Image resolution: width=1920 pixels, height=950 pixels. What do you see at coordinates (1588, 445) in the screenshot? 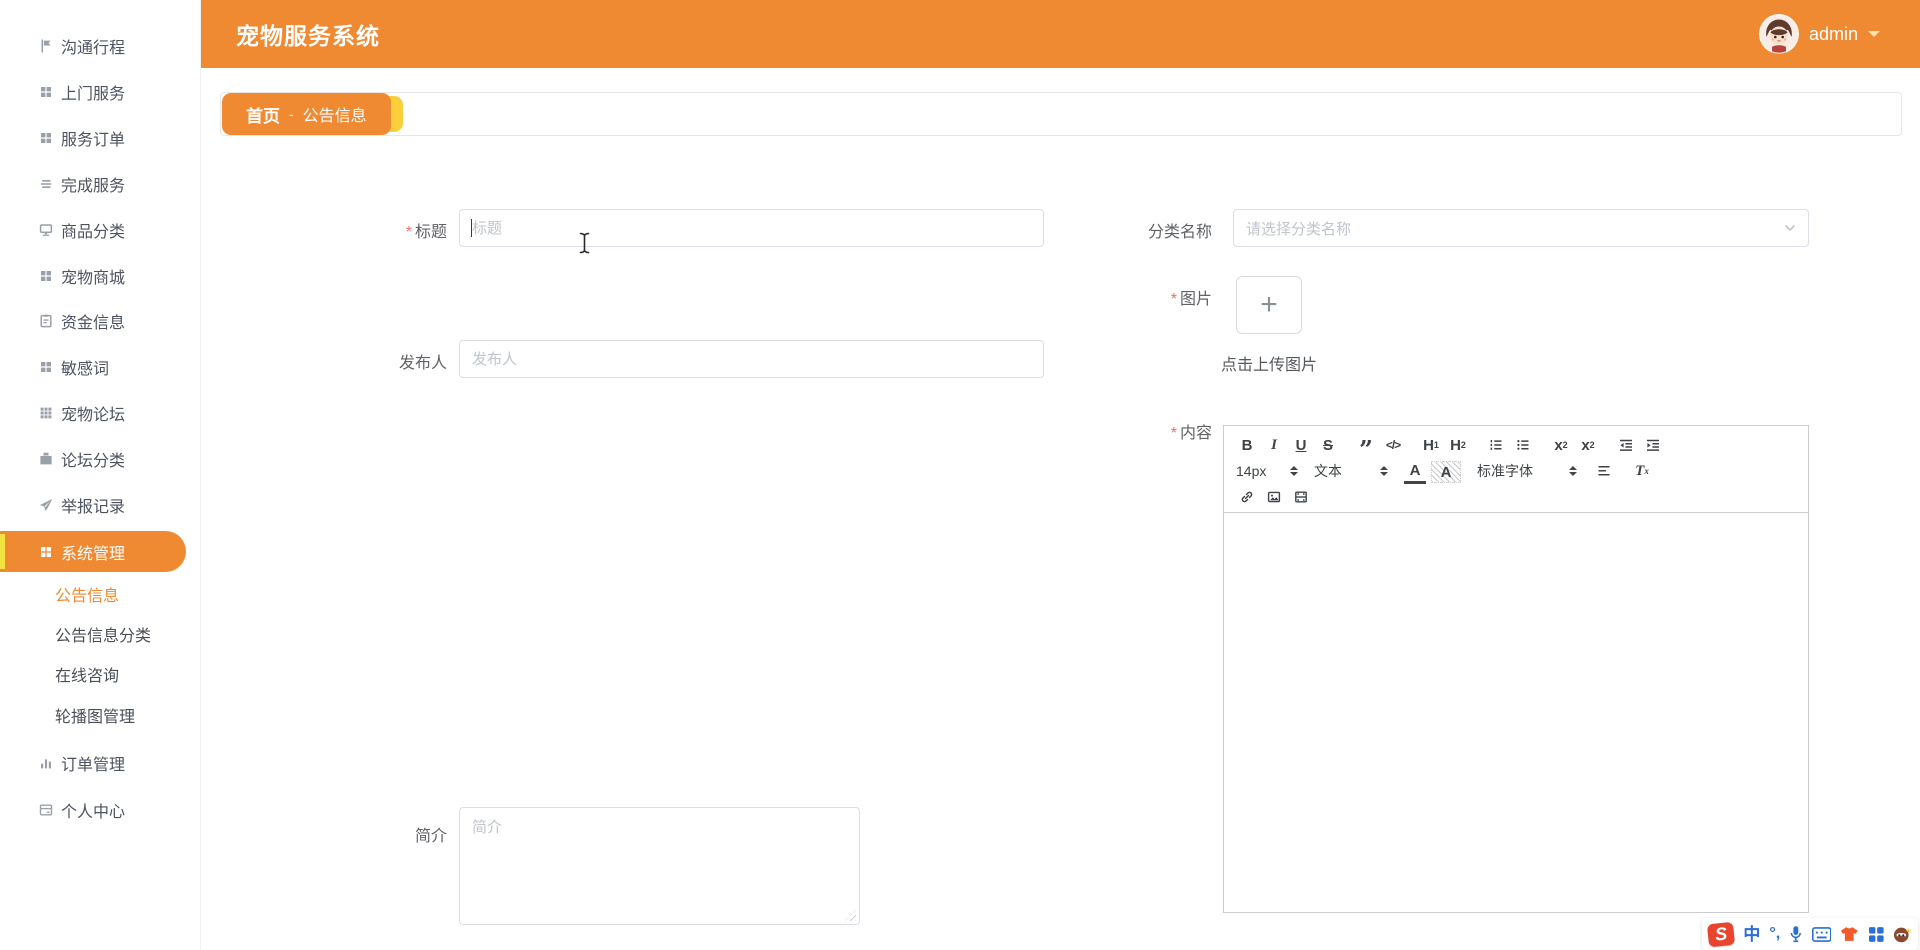
I see `superscript-button: x2` at bounding box center [1588, 445].